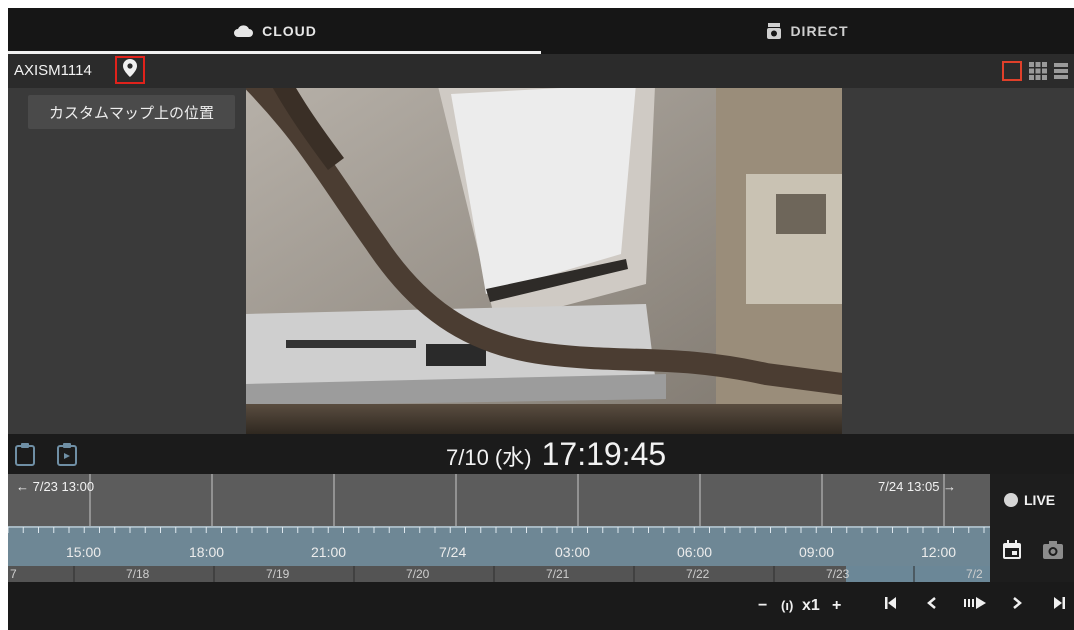  What do you see at coordinates (84, 552) in the screenshot?
I see `hour-label: 15:00` at bounding box center [84, 552].